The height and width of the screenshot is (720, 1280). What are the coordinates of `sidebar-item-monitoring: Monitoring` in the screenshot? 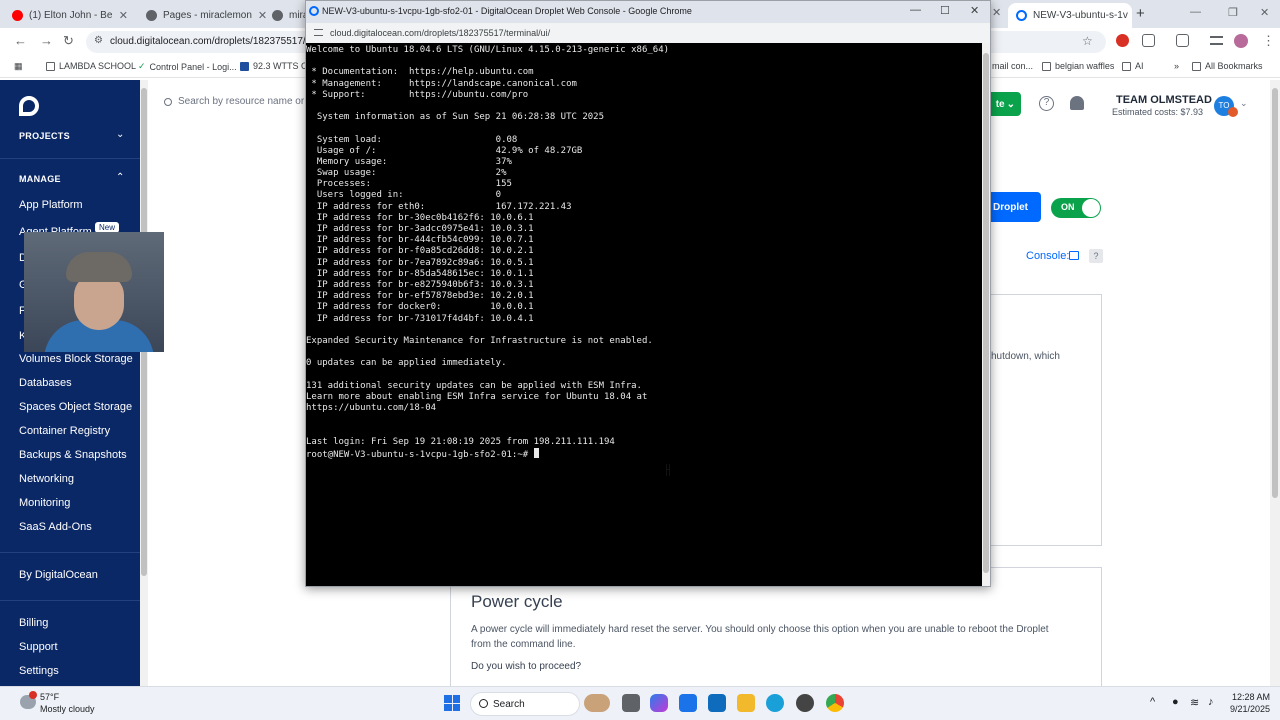 It's located at (44, 503).